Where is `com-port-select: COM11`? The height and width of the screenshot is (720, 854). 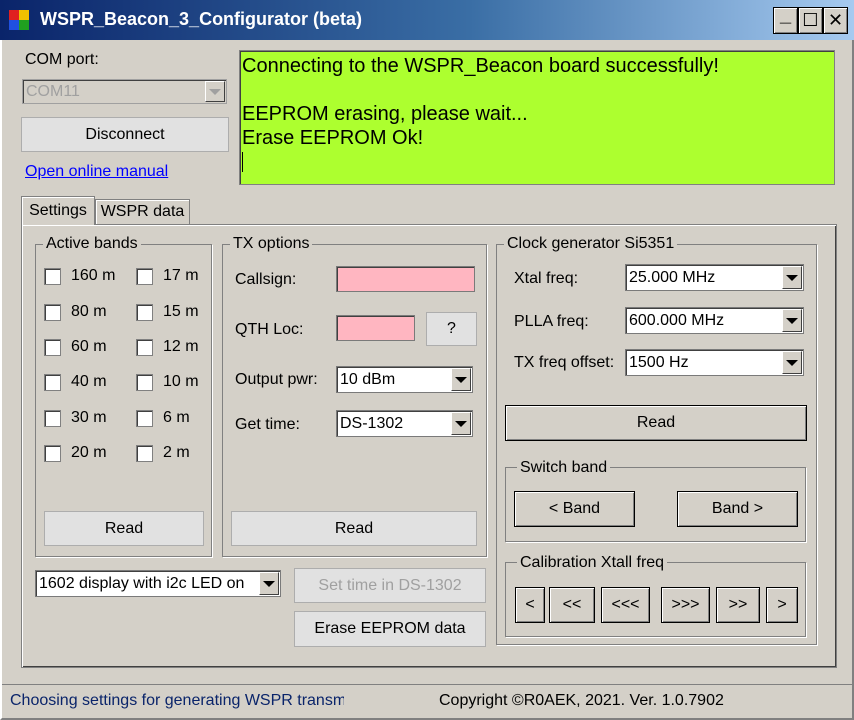
com-port-select: COM11 is located at coordinates (124, 91).